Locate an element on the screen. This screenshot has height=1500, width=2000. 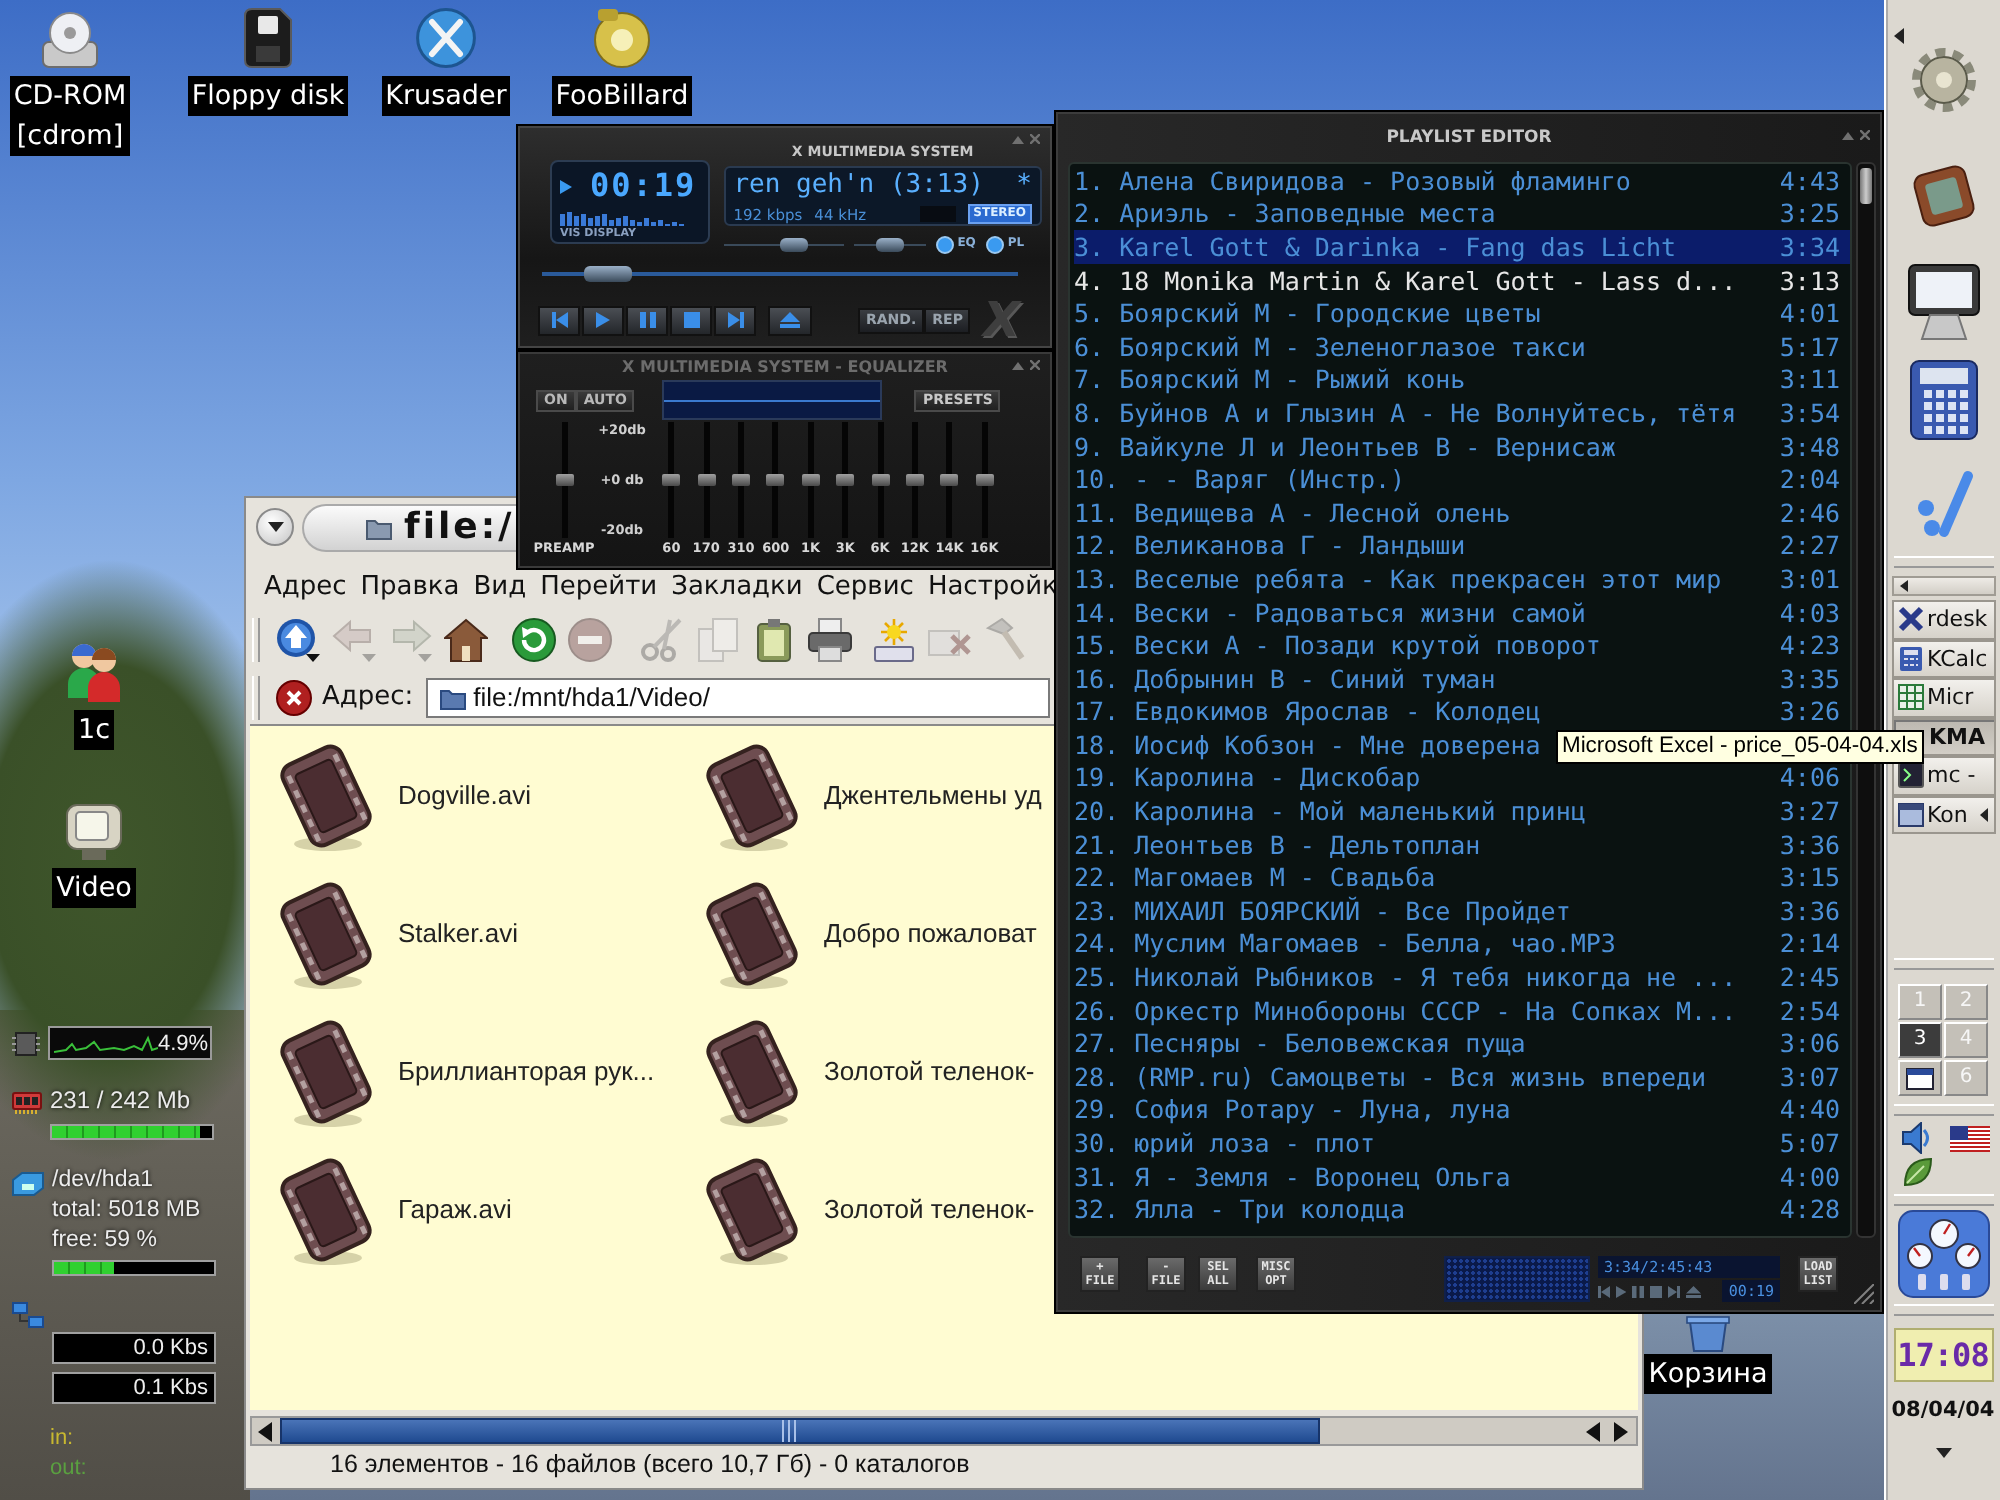
mini-pause-icon is located at coordinates (1638, 1291).